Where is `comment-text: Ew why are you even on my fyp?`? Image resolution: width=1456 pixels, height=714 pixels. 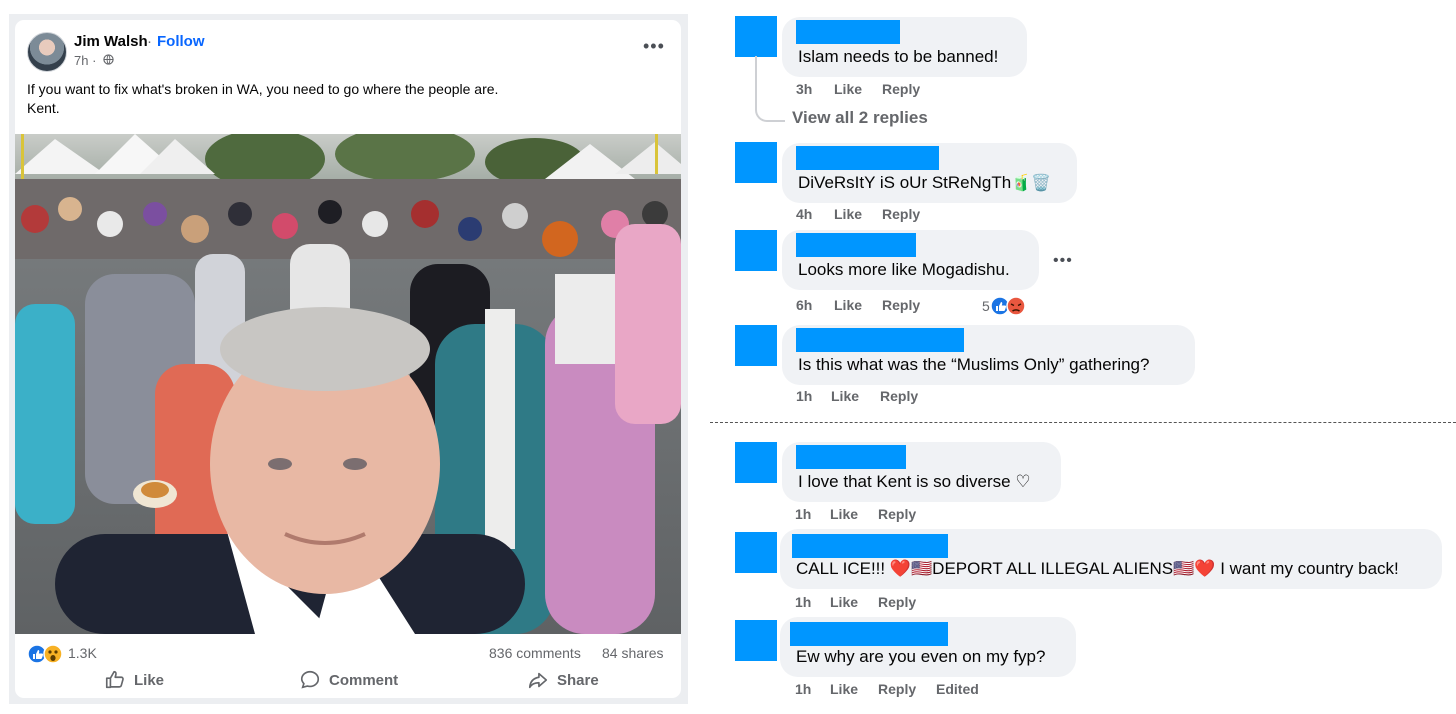
comment-text: Ew why are you even on my fyp? is located at coordinates (921, 656).